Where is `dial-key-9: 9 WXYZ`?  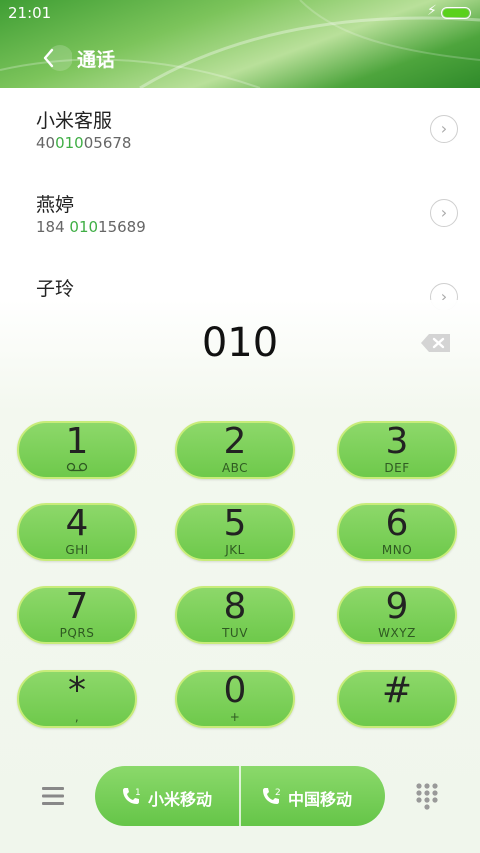
dial-key-9: 9 WXYZ is located at coordinates (397, 615).